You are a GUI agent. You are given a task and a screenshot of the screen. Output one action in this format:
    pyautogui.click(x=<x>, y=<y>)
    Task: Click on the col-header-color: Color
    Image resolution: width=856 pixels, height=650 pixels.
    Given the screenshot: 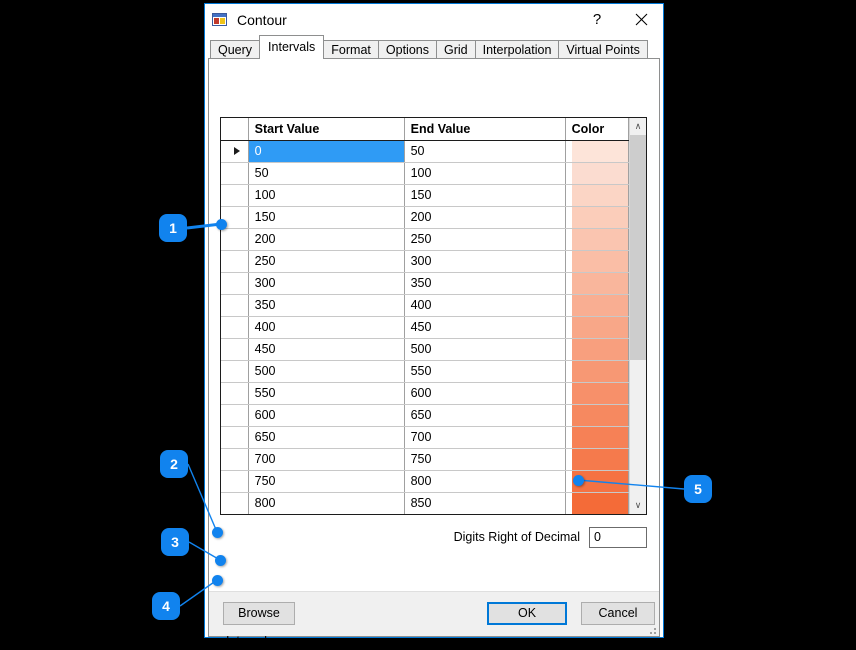 What is the action you would take?
    pyautogui.click(x=597, y=129)
    